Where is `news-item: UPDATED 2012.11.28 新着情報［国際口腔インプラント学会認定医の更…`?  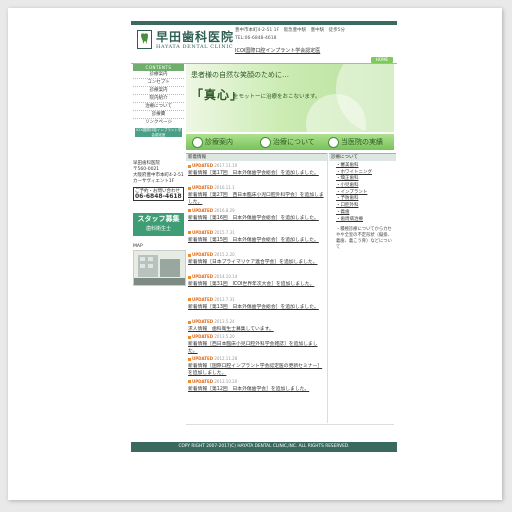 news-item: UPDATED 2012.11.28 新着情報［国際口腔インプラント学会認定医の更… is located at coordinates (257, 366).